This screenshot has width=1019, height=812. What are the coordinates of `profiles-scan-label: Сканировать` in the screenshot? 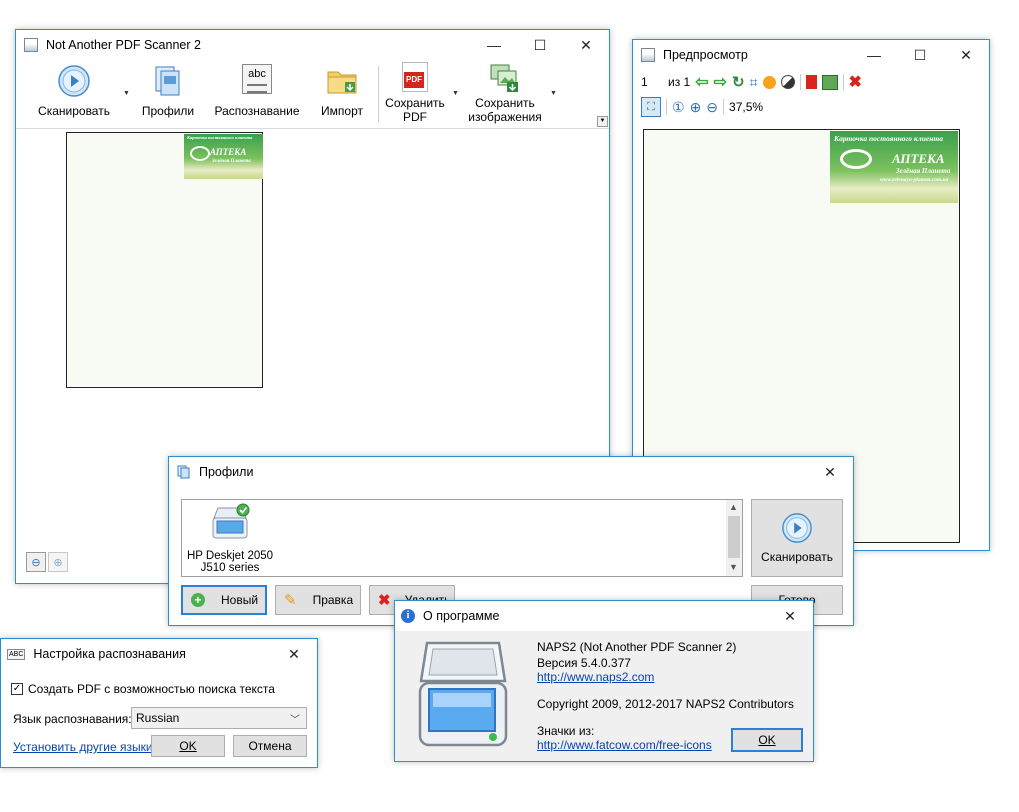 It's located at (797, 557).